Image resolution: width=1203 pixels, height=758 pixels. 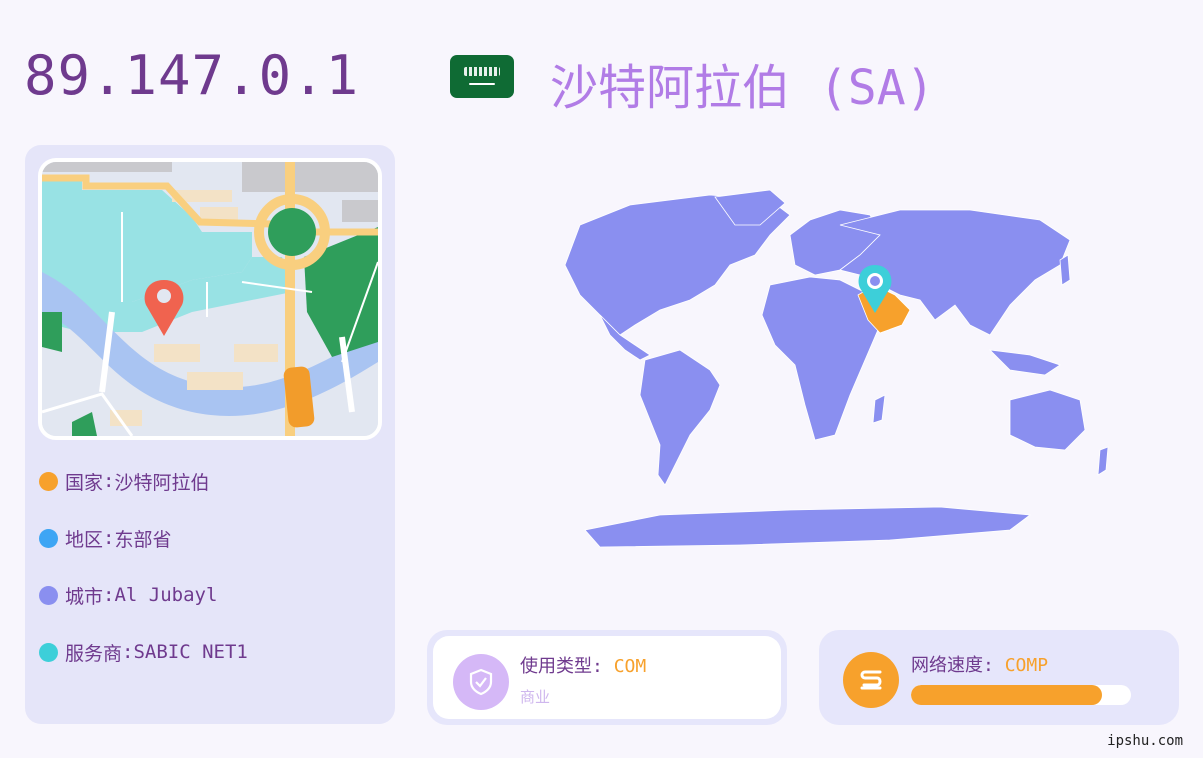 What do you see at coordinates (84, 539) in the screenshot?
I see `info-region-label: 地区` at bounding box center [84, 539].